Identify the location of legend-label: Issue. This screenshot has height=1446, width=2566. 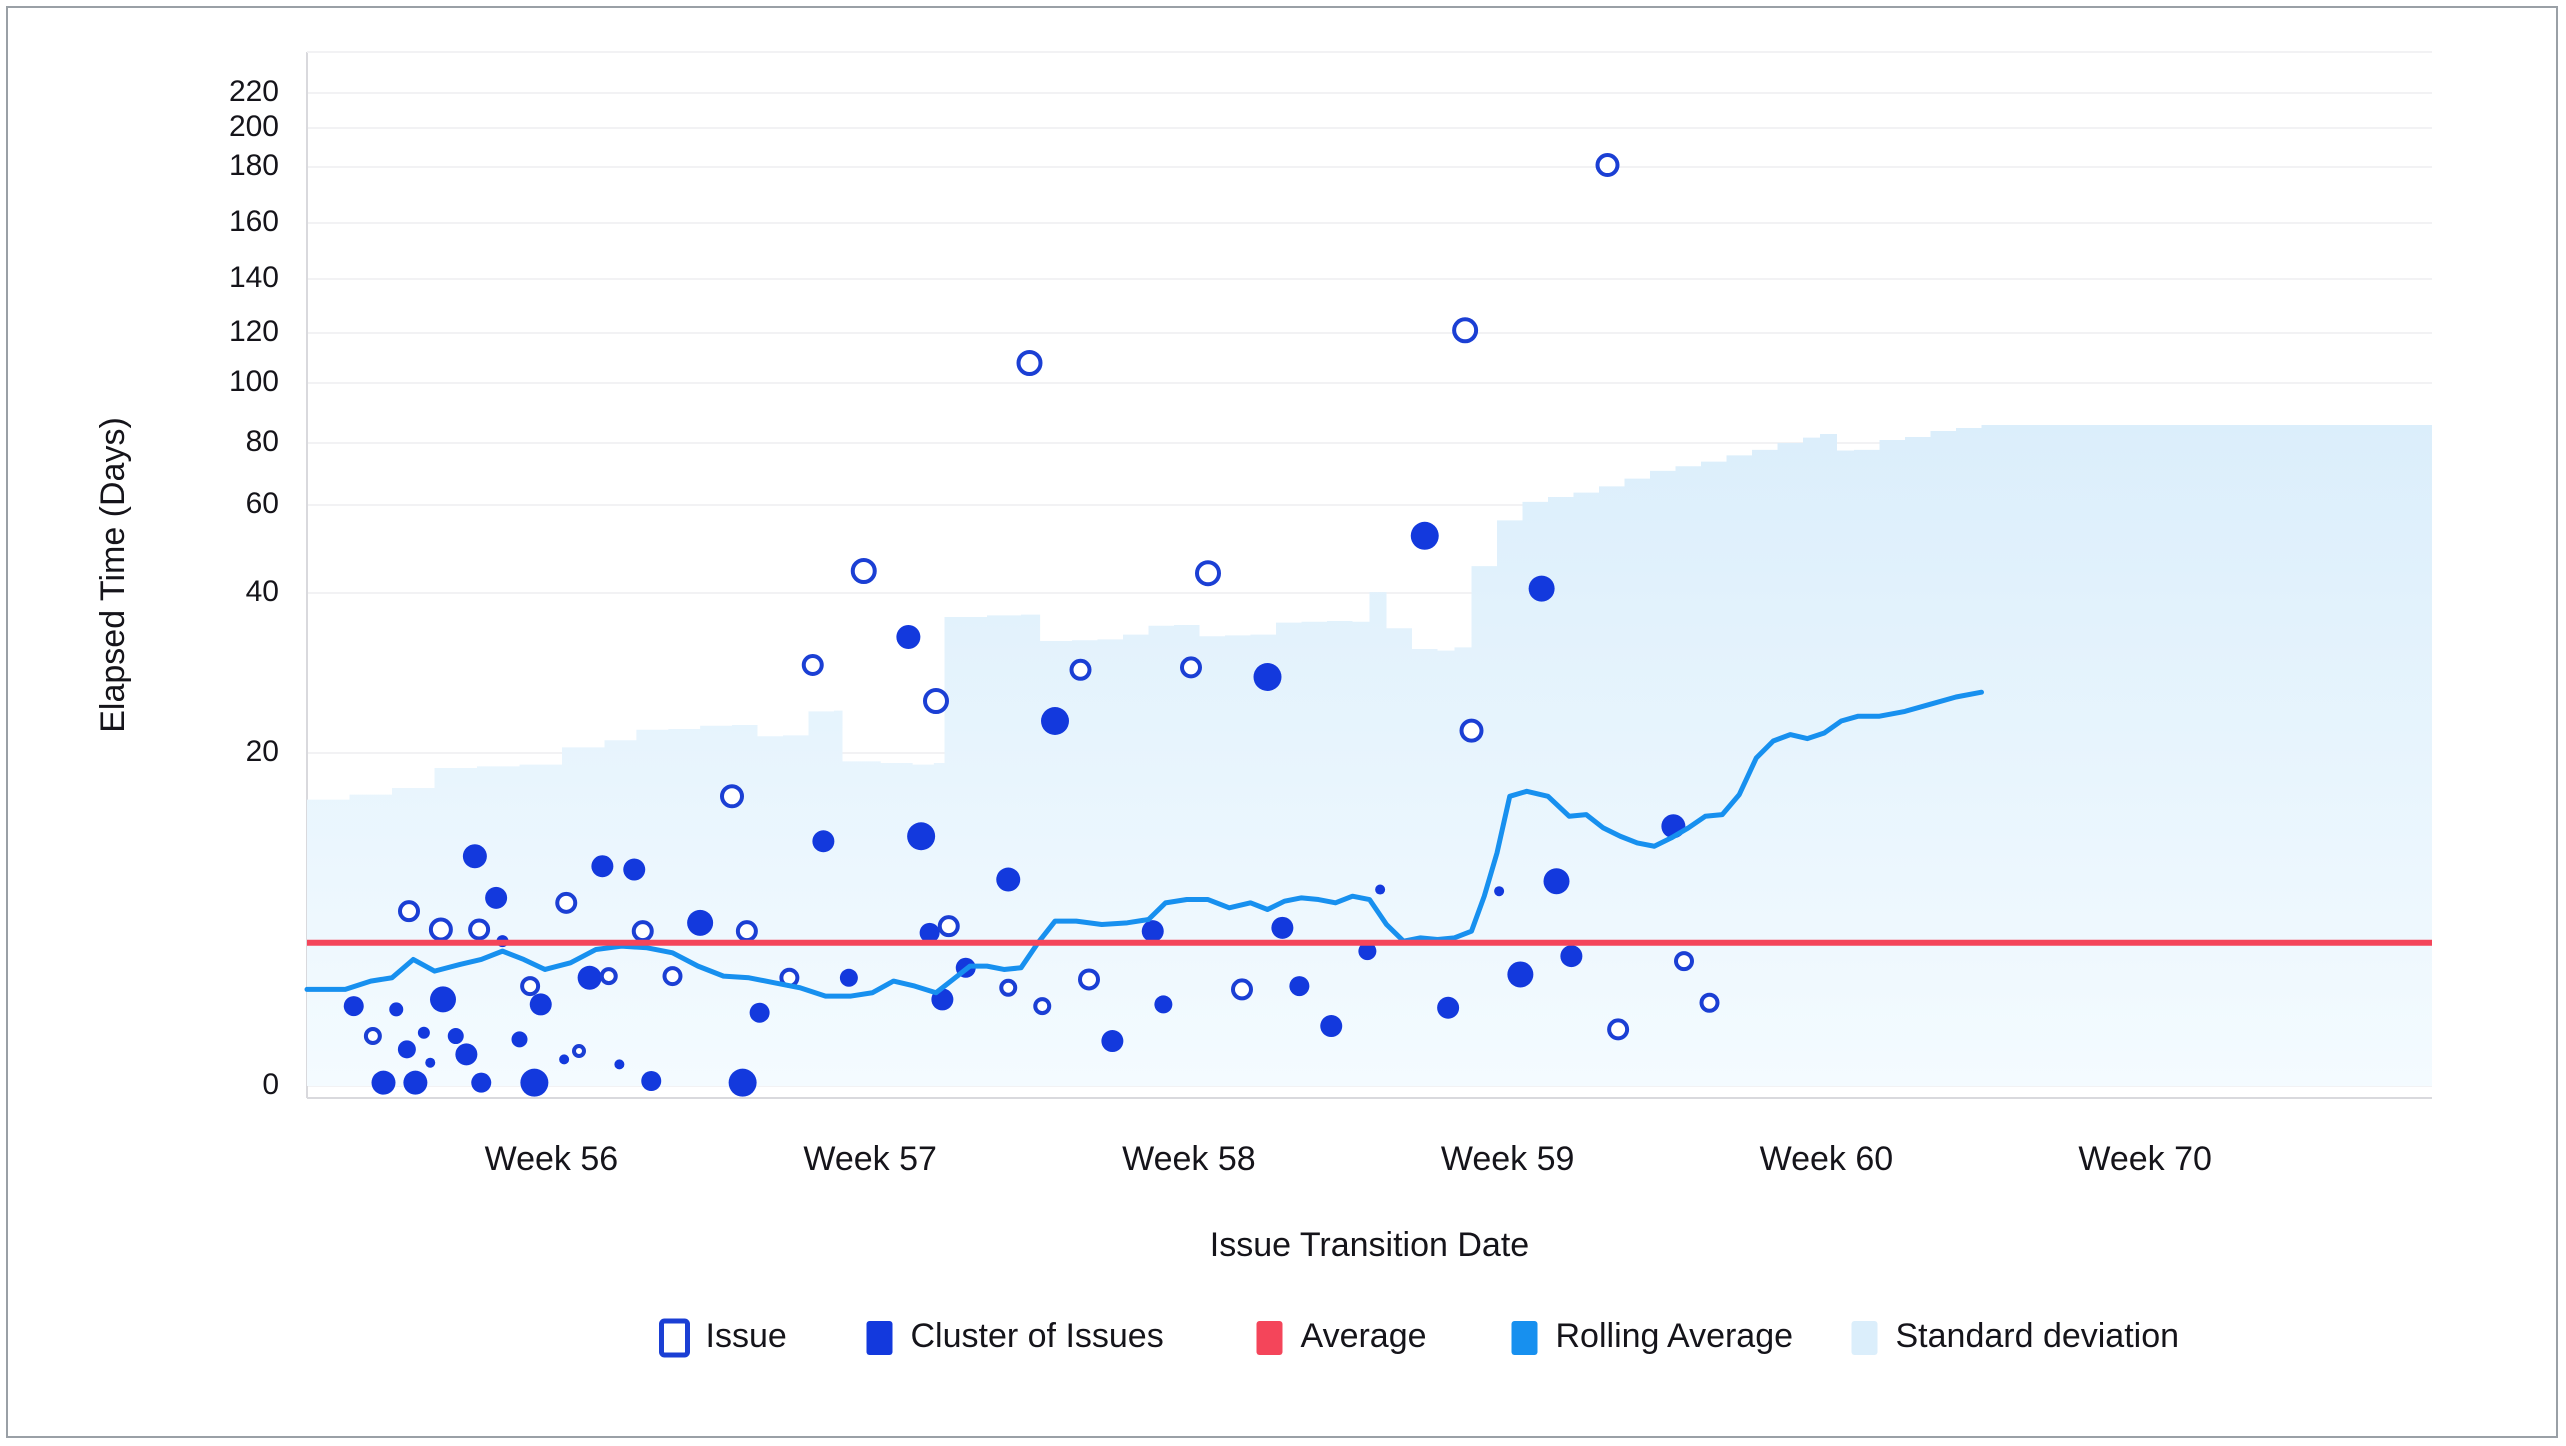
(746, 1336).